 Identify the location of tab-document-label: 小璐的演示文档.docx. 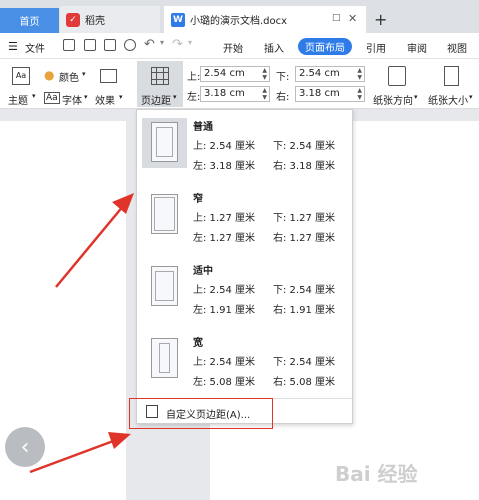
(239, 21).